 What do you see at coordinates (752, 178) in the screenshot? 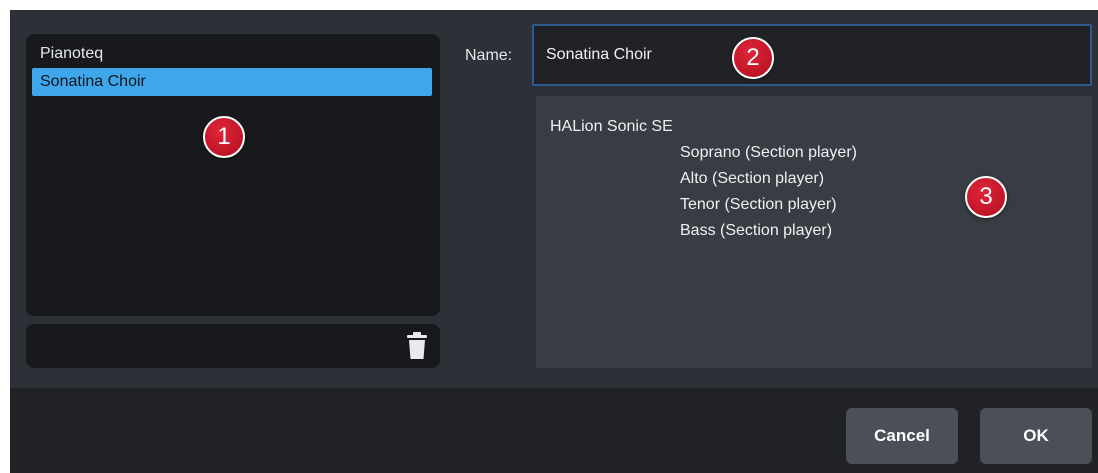
I see `player-item: Alto (Section player)` at bounding box center [752, 178].